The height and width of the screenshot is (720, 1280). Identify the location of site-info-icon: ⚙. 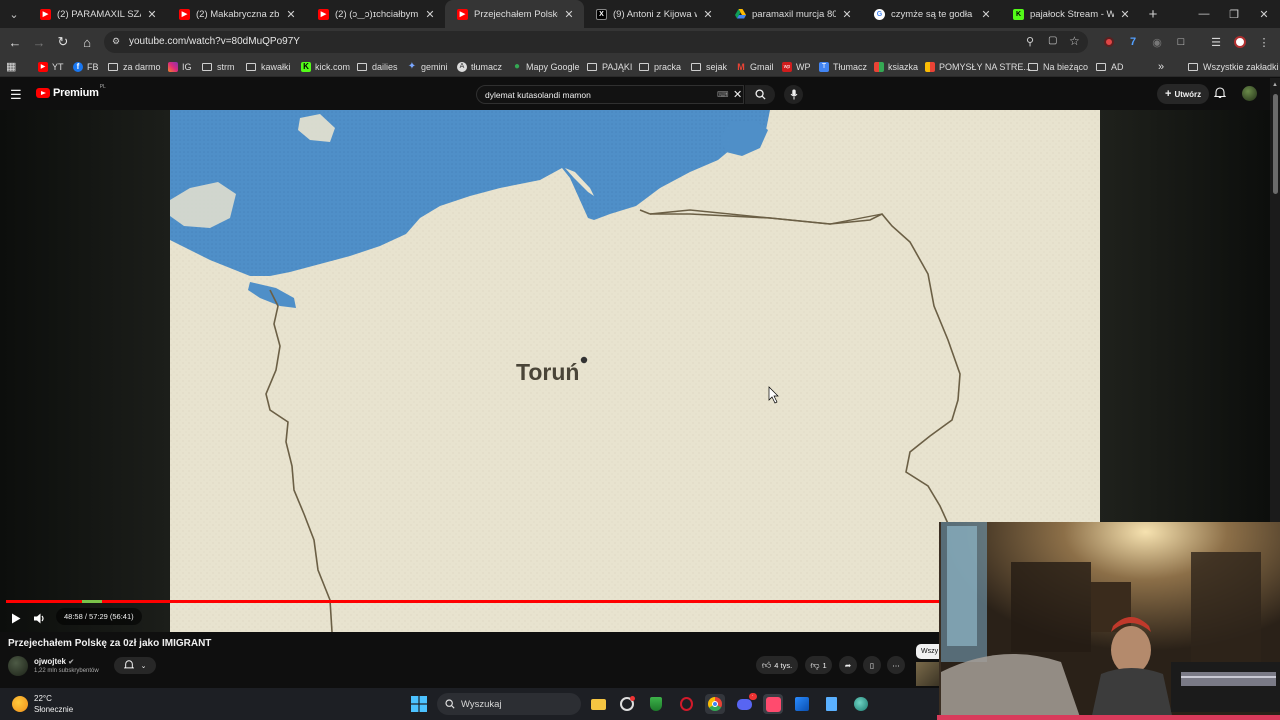
(116, 41).